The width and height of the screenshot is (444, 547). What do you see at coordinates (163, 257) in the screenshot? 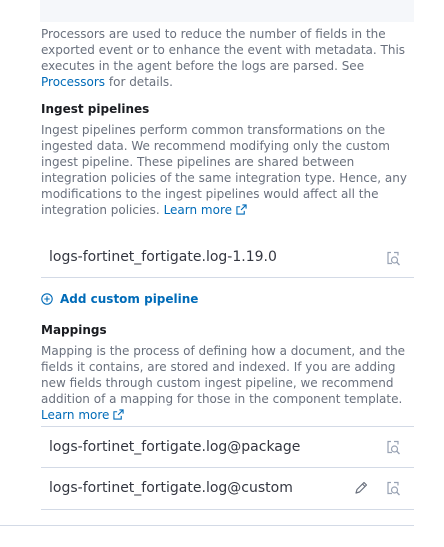
I see `ingest-pipeline-name: logs-fortinet_fortigate.log-1.19.0` at bounding box center [163, 257].